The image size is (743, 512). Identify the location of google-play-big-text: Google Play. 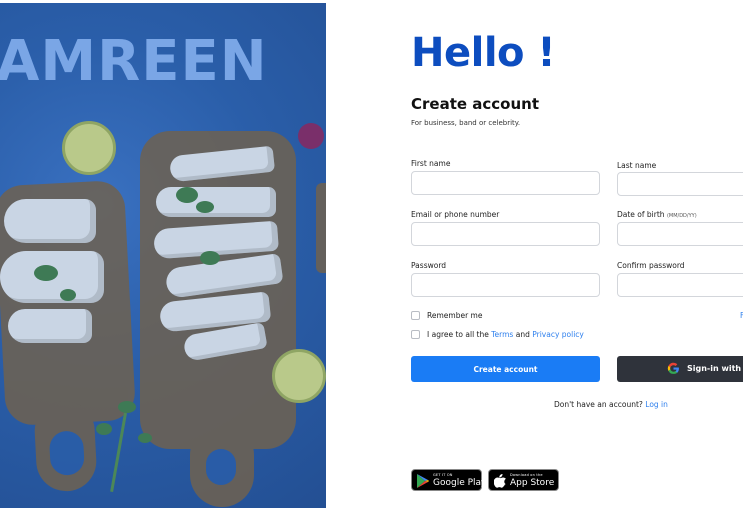
(460, 483).